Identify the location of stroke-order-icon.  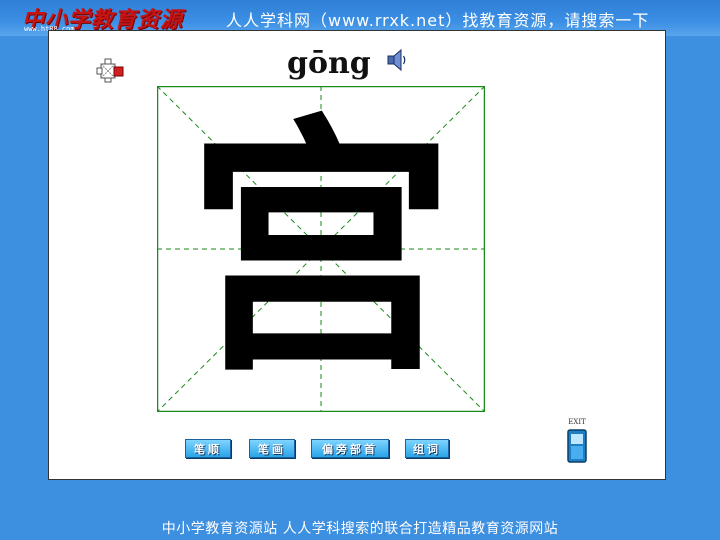
(112, 70).